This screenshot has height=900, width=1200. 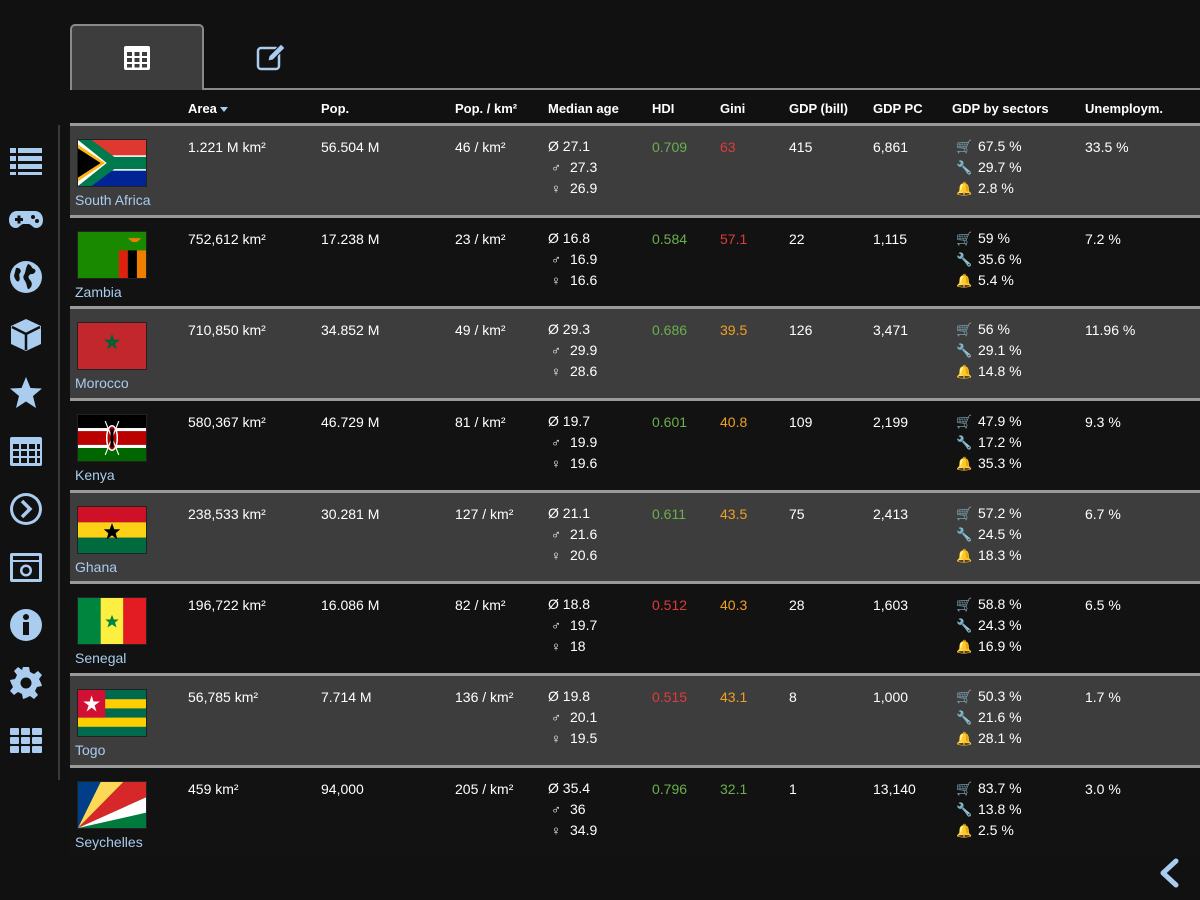 What do you see at coordinates (728, 147) in the screenshot?
I see `gini-value: 63` at bounding box center [728, 147].